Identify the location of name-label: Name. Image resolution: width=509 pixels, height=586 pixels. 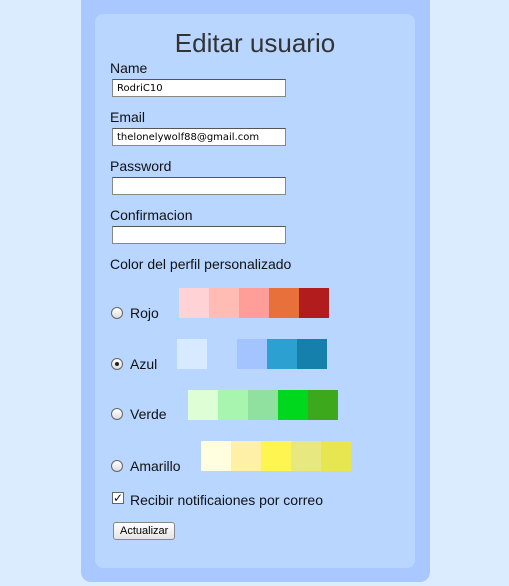
(129, 68).